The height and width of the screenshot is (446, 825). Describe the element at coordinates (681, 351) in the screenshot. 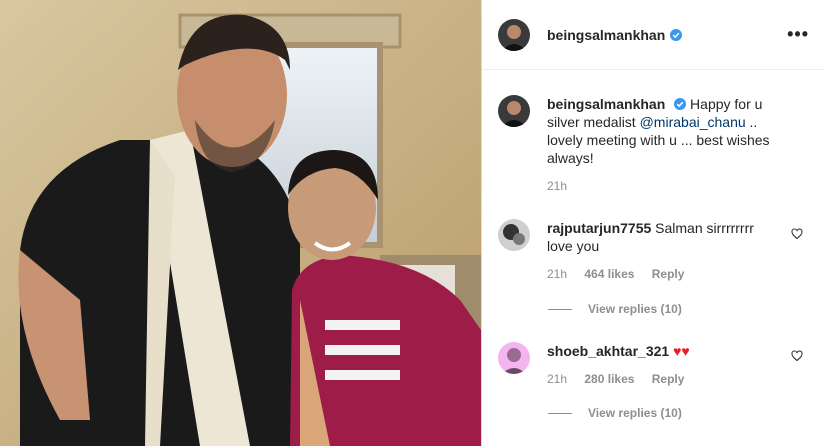

I see `comment-text: ♥♥` at that location.